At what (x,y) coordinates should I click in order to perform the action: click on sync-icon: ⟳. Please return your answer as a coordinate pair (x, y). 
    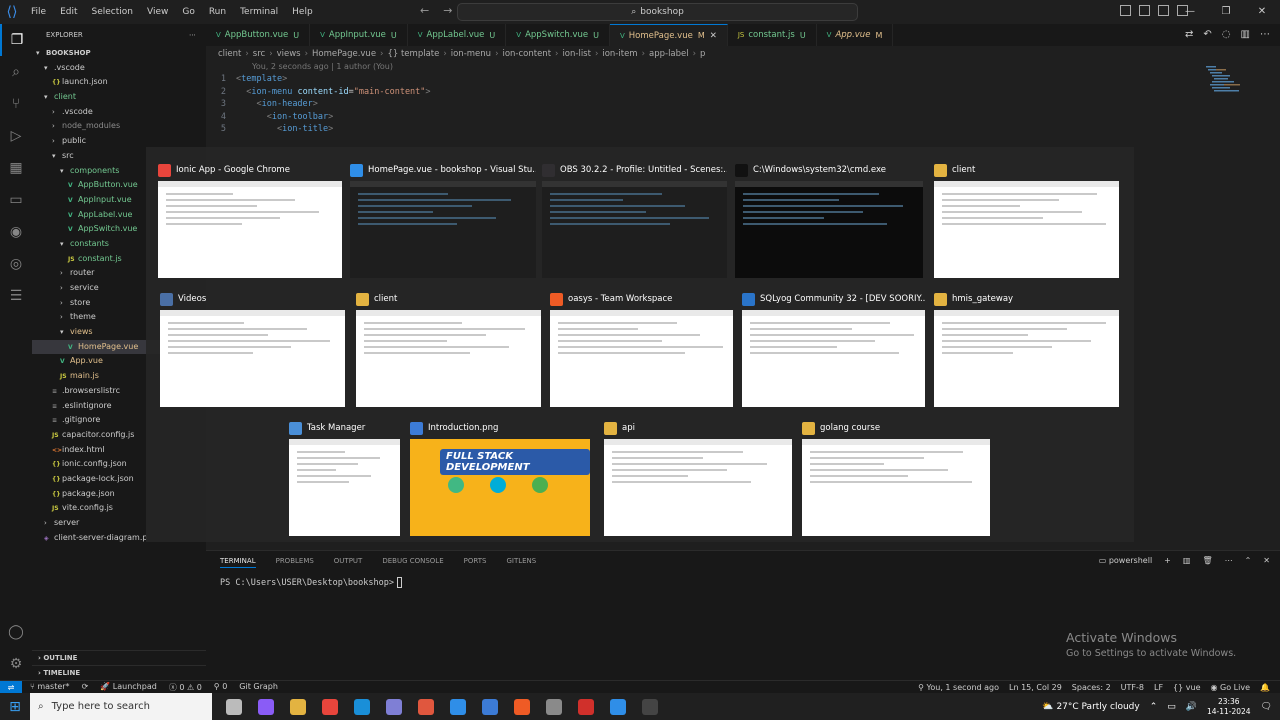
    Looking at the image, I should click on (85, 687).